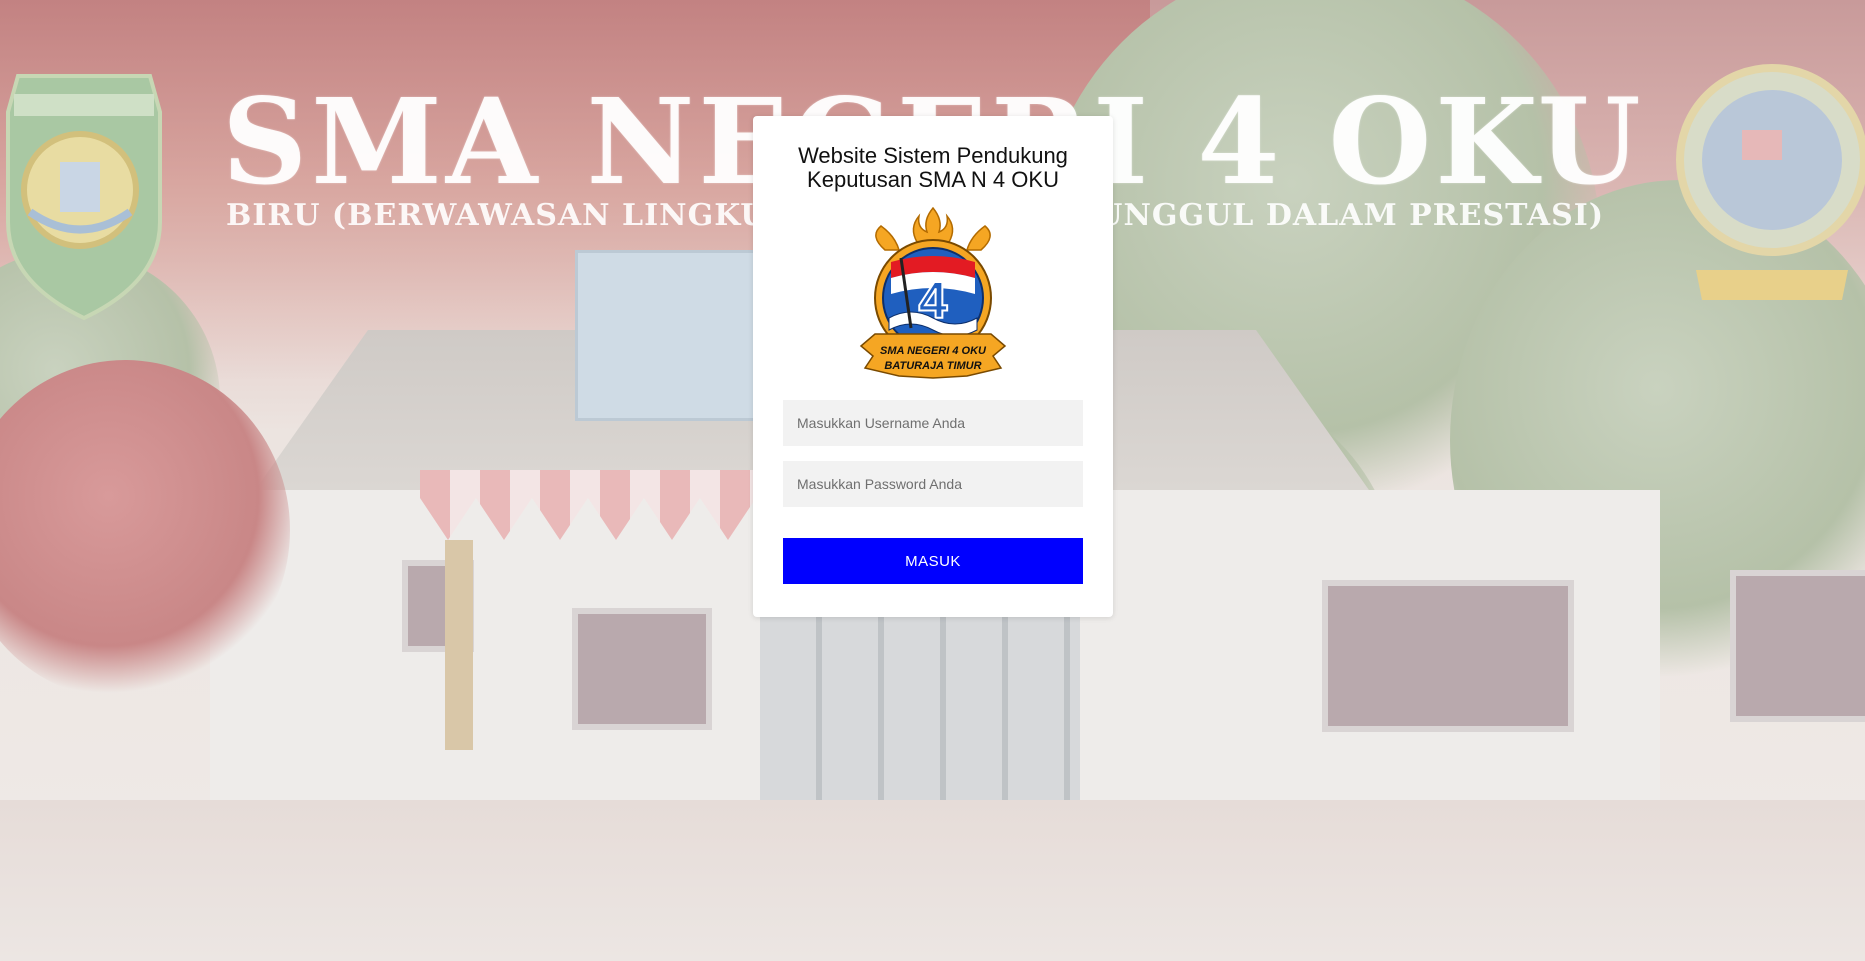  What do you see at coordinates (933, 351) in the screenshot?
I see `svg-text: SMA NEGERI 4 OKU` at bounding box center [933, 351].